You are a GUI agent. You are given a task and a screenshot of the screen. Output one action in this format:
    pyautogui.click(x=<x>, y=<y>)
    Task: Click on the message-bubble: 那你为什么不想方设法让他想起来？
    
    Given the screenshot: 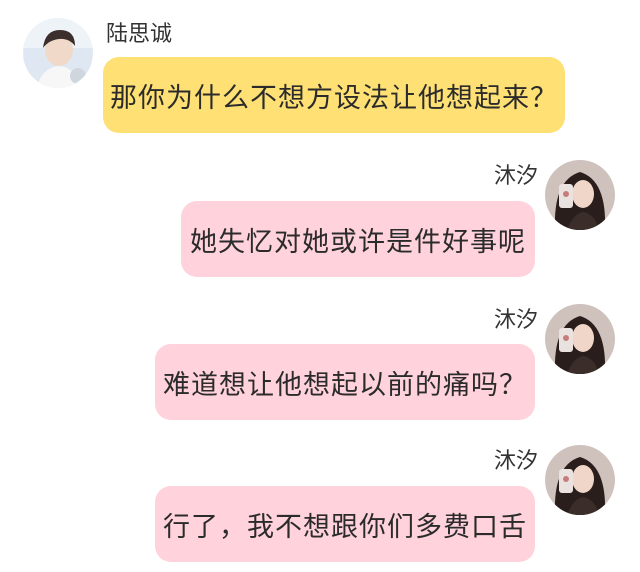 What is the action you would take?
    pyautogui.click(x=334, y=95)
    